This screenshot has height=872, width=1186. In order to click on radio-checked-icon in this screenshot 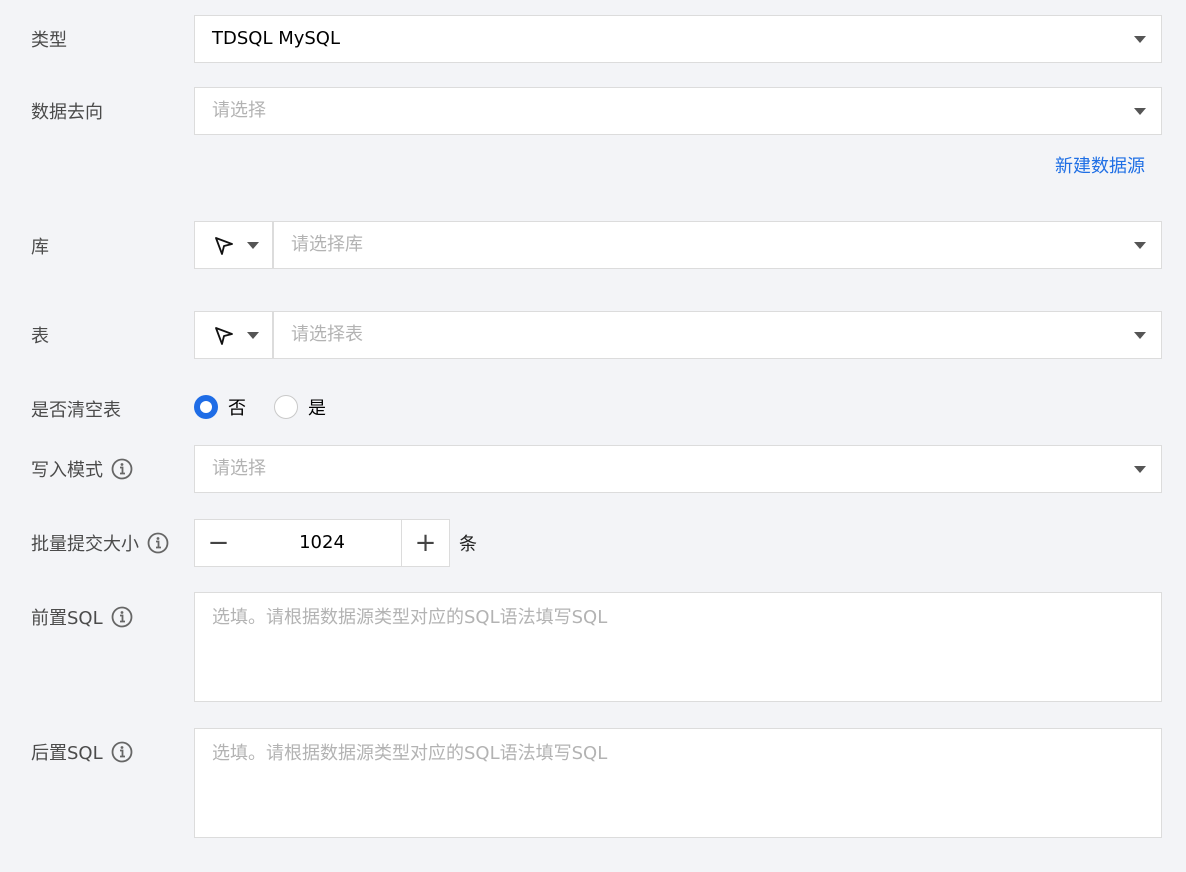, I will do `click(206, 407)`.